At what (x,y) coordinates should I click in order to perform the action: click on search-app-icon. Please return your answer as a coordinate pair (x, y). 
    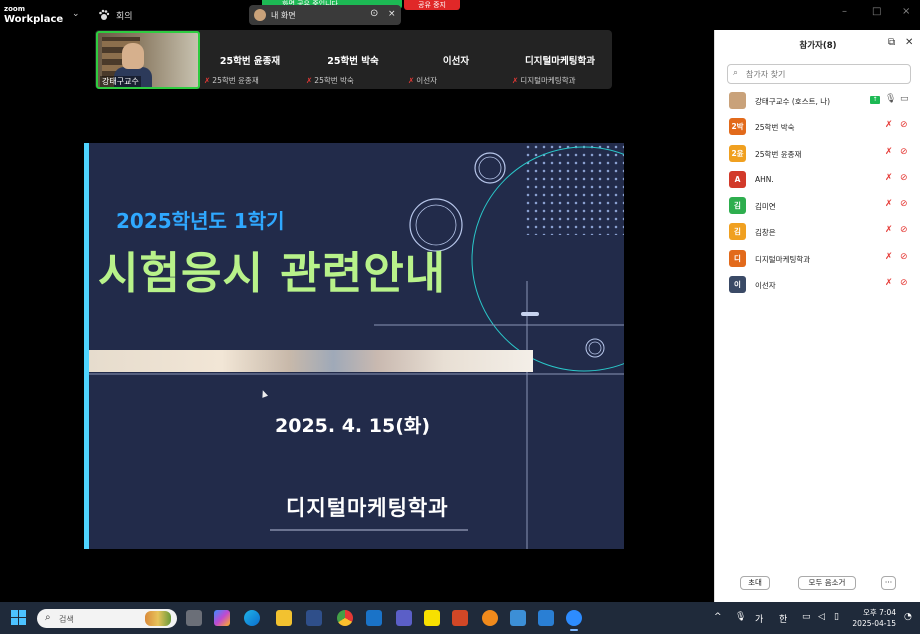
    Looking at the image, I should click on (490, 618).